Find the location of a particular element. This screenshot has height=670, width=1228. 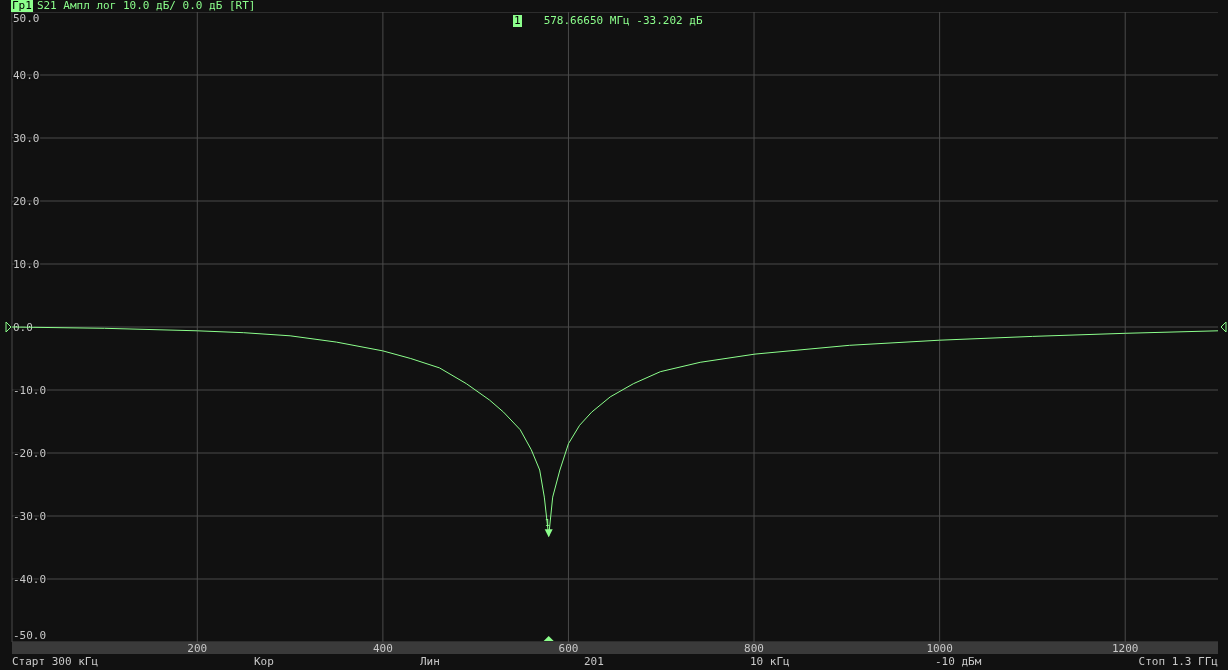

y-tick-label: -50.0 is located at coordinates (30, 635).